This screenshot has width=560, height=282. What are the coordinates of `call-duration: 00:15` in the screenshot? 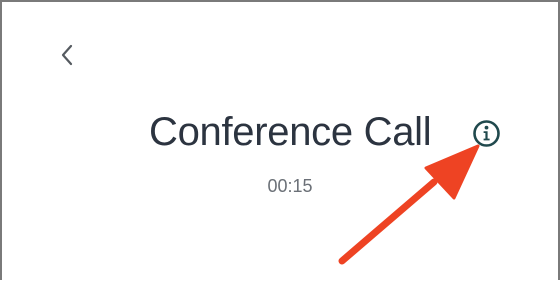 It's located at (290, 186).